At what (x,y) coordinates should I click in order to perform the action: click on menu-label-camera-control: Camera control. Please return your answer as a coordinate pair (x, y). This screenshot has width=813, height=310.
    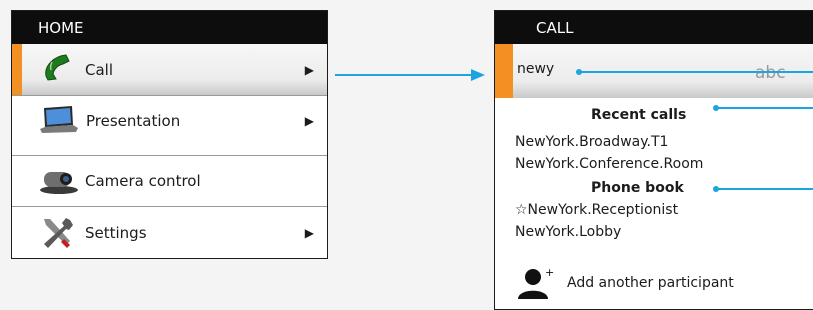
    Looking at the image, I should click on (143, 181).